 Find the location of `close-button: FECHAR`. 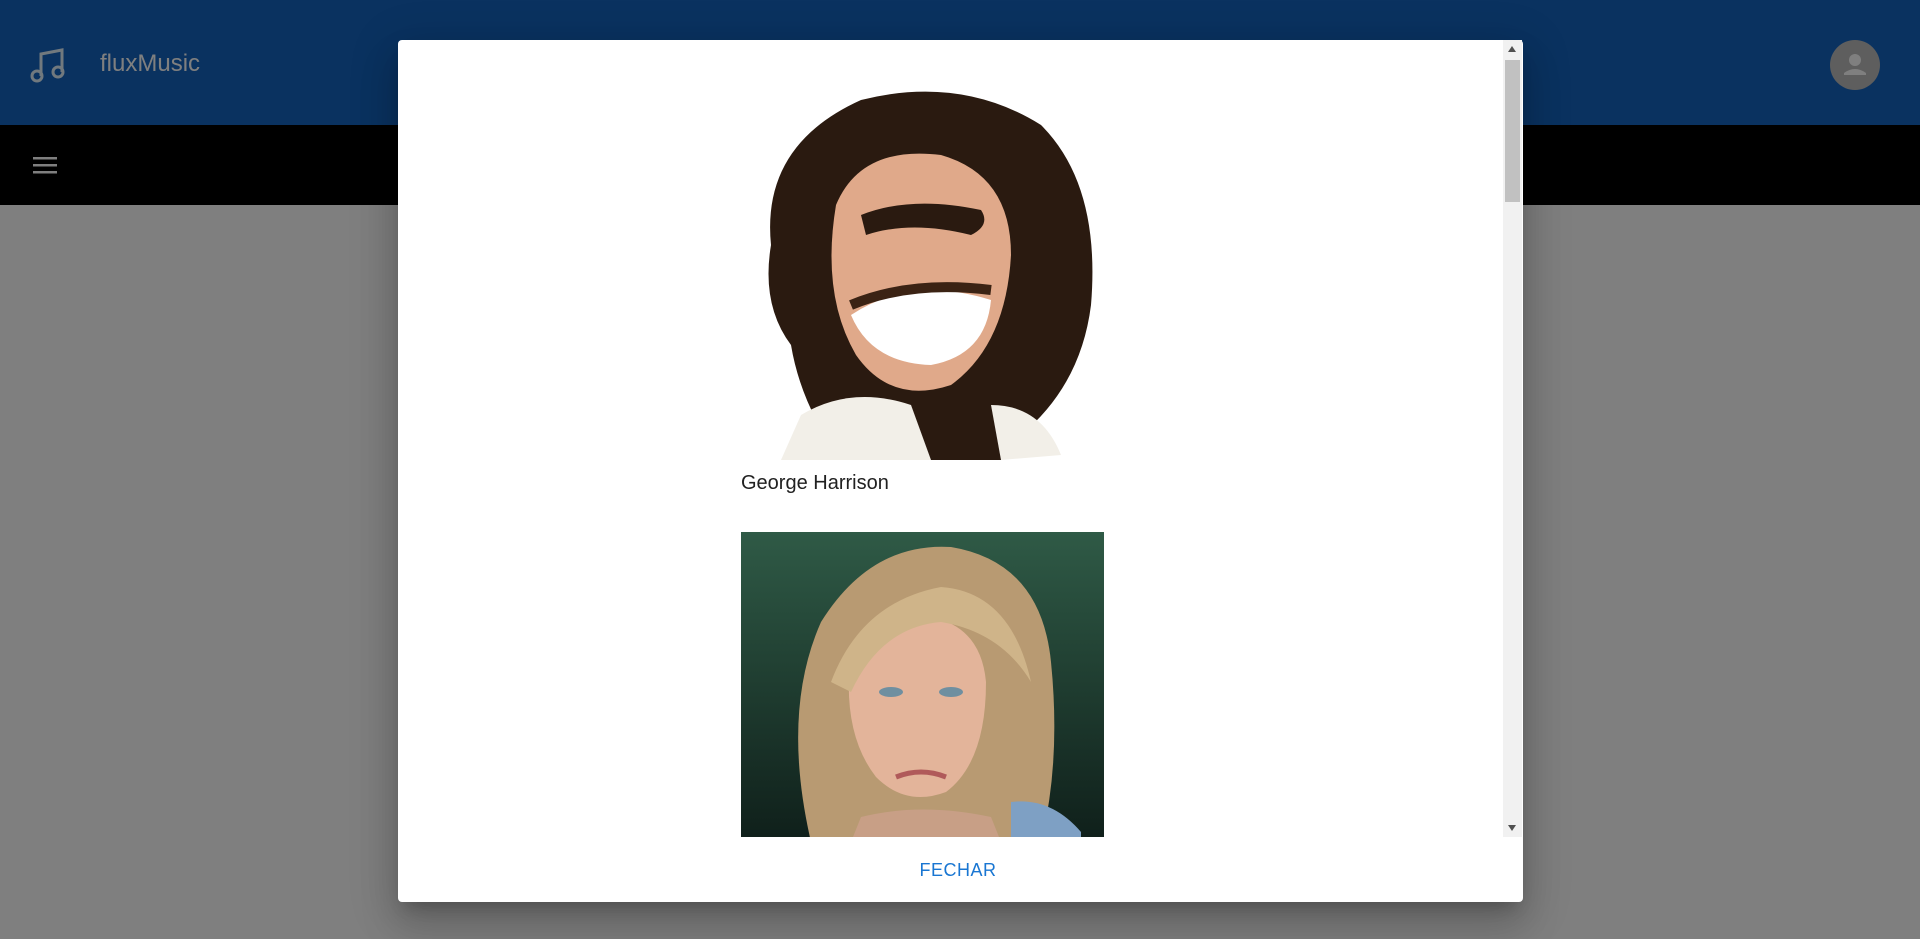

close-button: FECHAR is located at coordinates (958, 870).